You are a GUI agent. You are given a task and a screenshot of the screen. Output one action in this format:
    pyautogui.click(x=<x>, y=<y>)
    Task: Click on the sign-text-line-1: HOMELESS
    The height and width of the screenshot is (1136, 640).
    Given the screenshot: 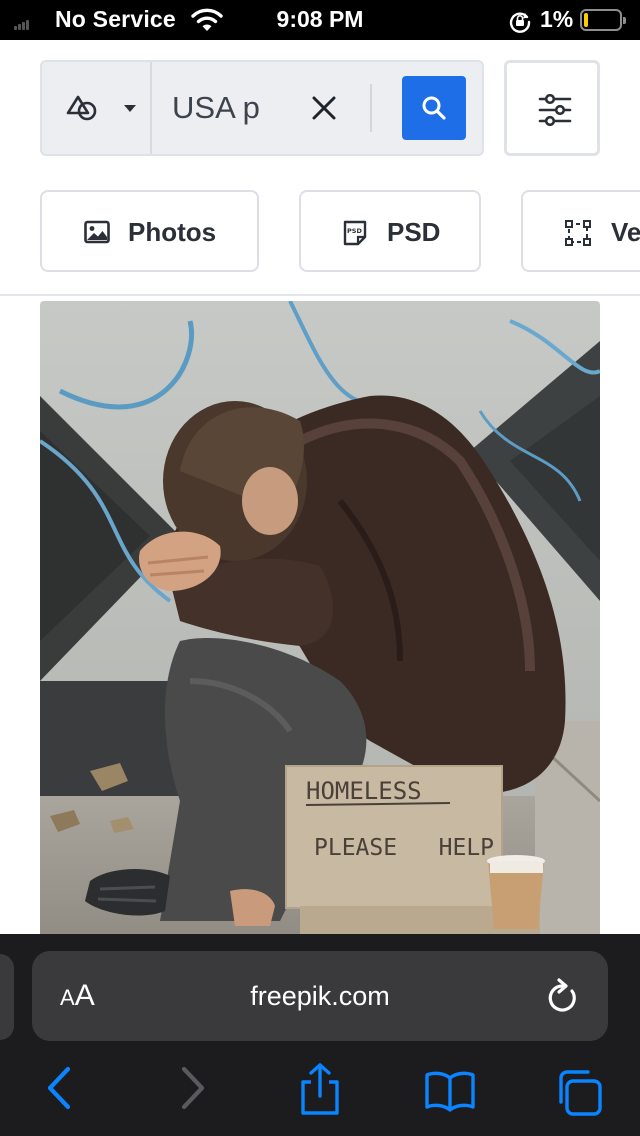 What is the action you would take?
    pyautogui.click(x=364, y=791)
    